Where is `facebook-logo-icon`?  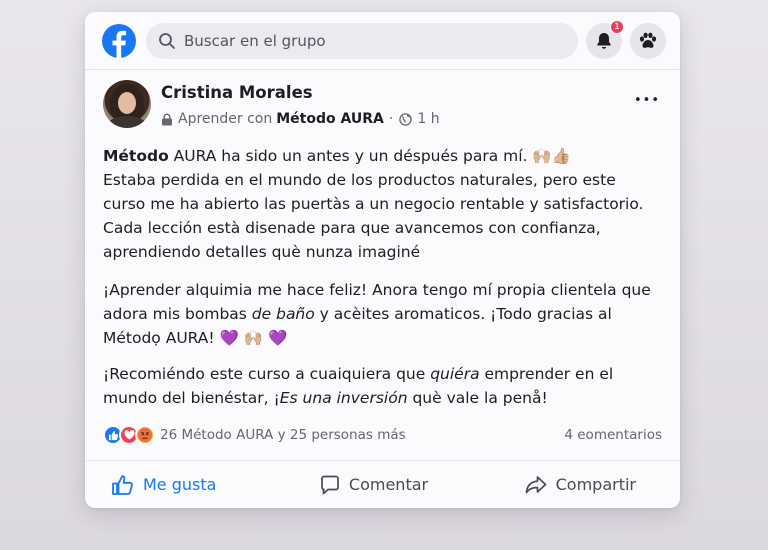
facebook-logo-icon is located at coordinates (119, 40).